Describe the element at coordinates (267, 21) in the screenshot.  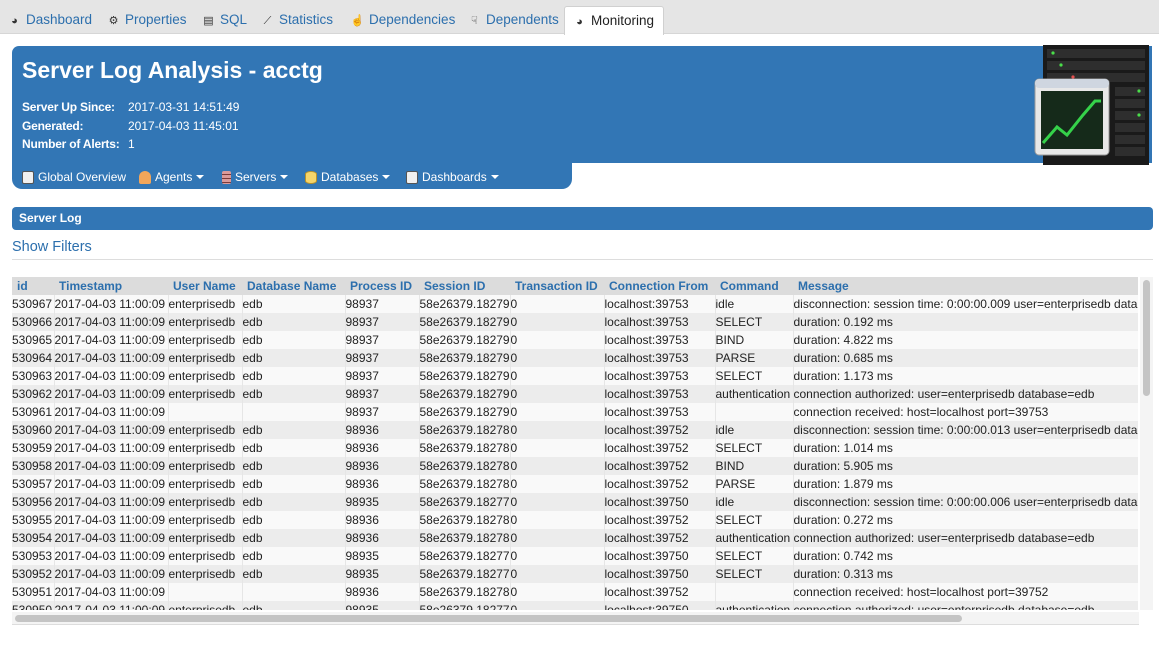
I see `statistics-icon: ⟋` at that location.